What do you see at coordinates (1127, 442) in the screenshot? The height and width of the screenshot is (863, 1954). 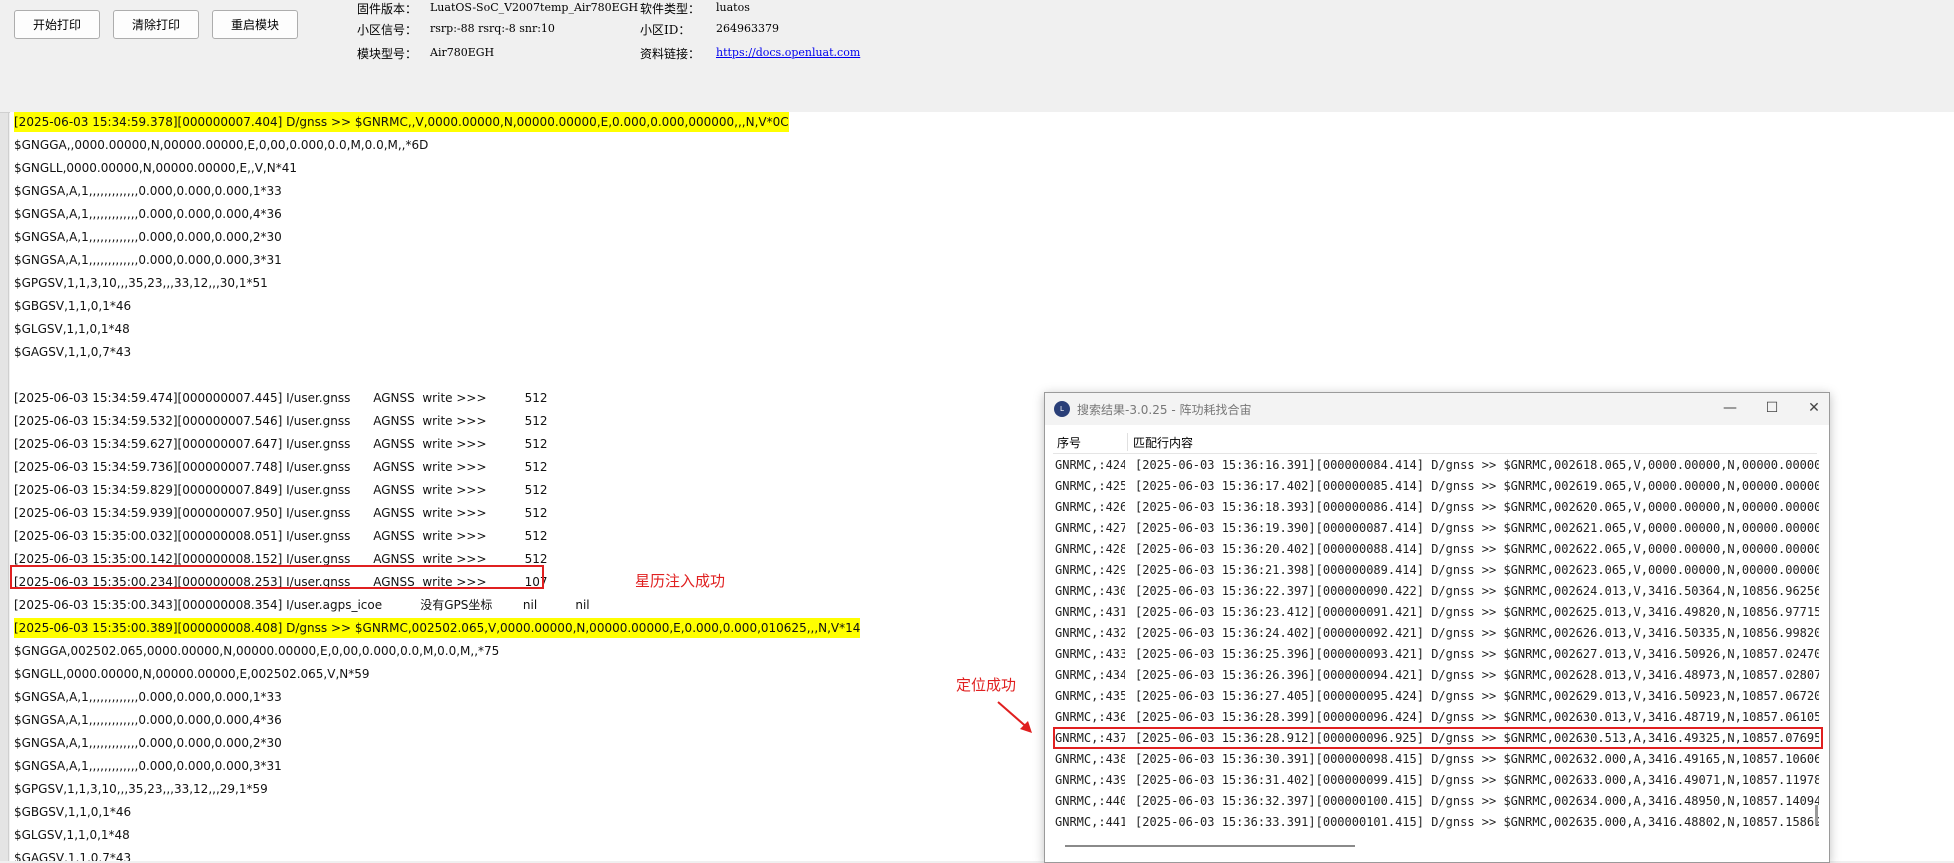 I see `header-divider` at bounding box center [1127, 442].